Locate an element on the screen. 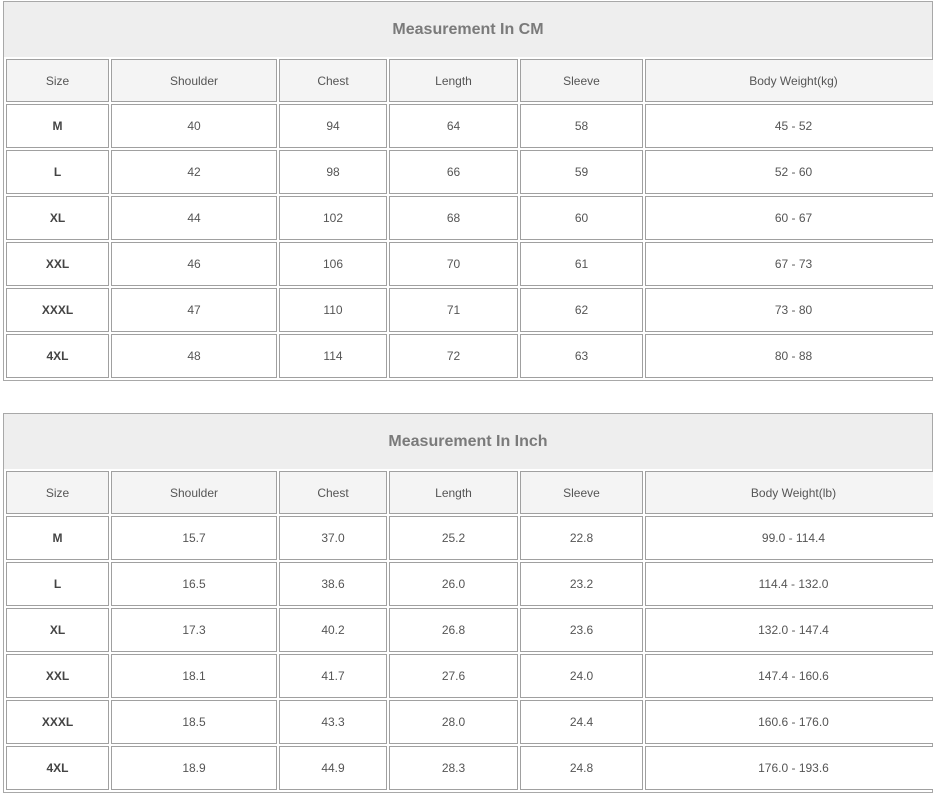 Image resolution: width=933 pixels, height=795 pixels. chest-cell: 43.3 is located at coordinates (333, 722).